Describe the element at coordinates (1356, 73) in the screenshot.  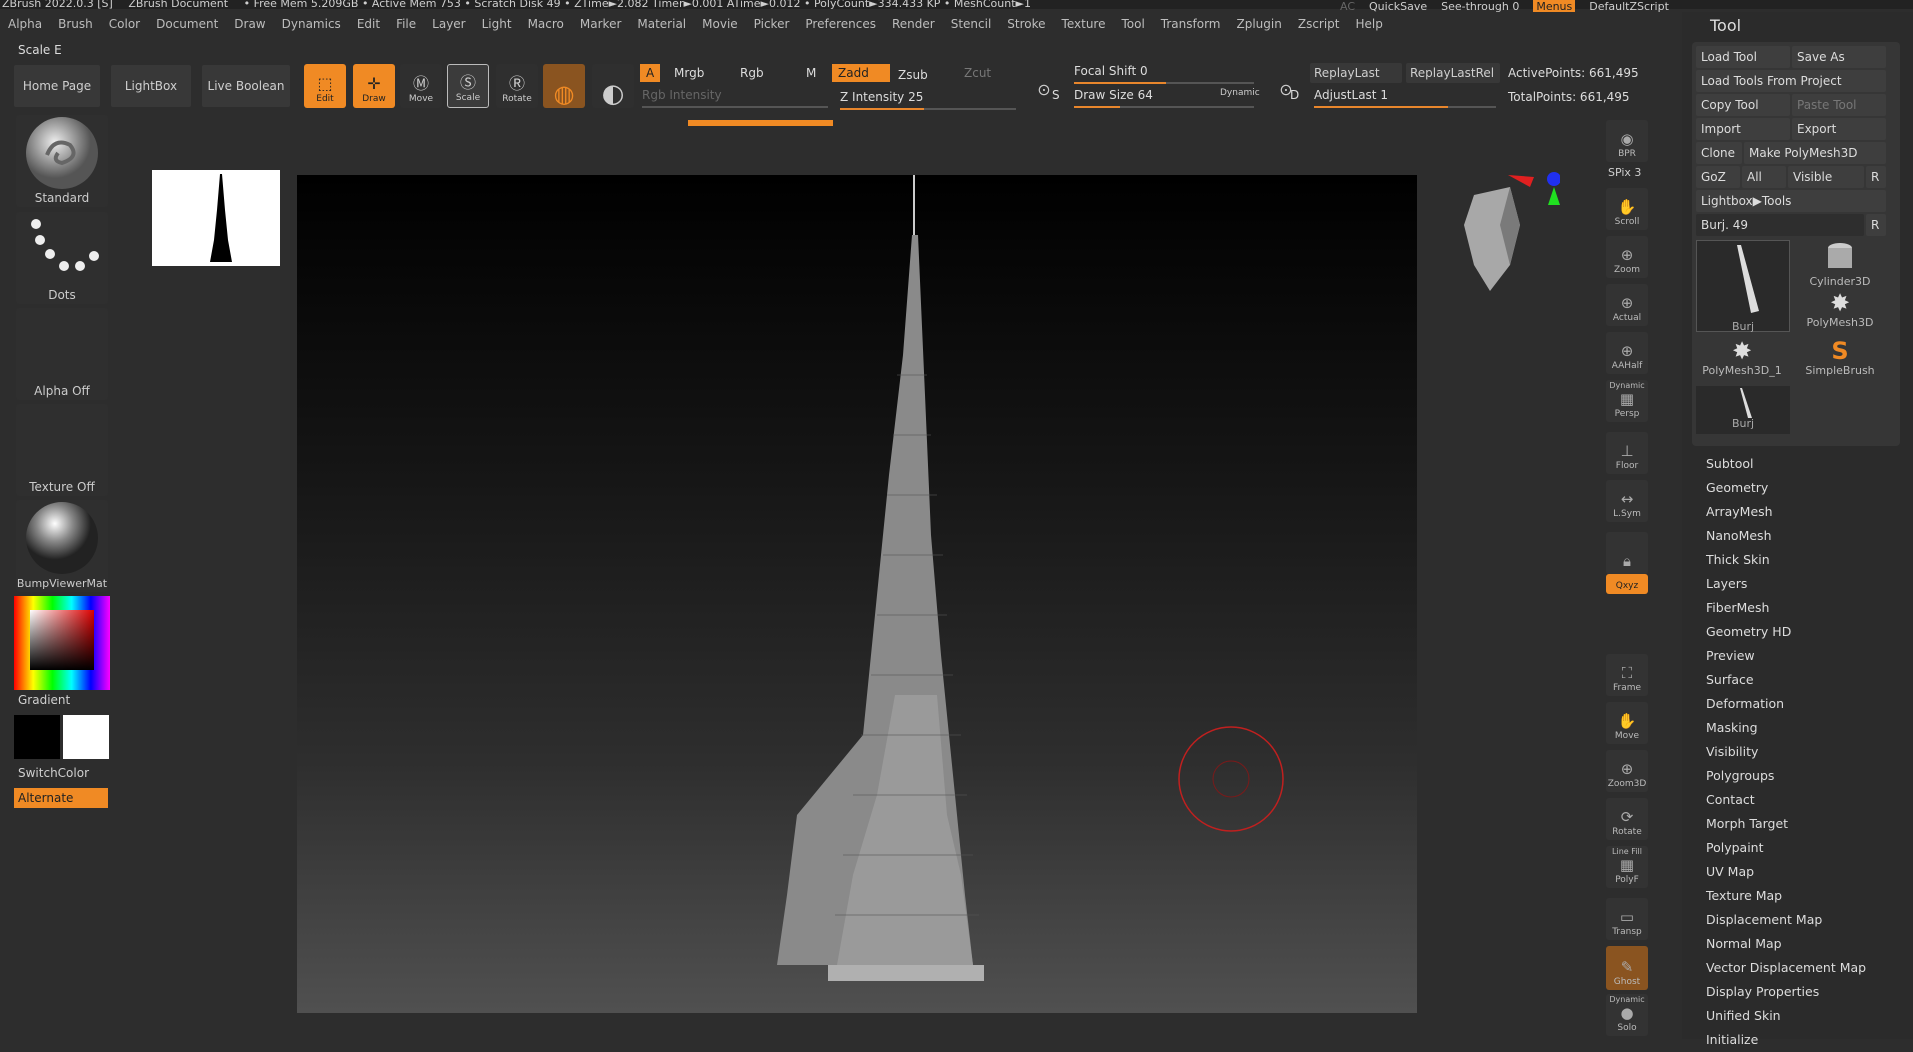
I see `replay-last-button: ReplayLast` at that location.